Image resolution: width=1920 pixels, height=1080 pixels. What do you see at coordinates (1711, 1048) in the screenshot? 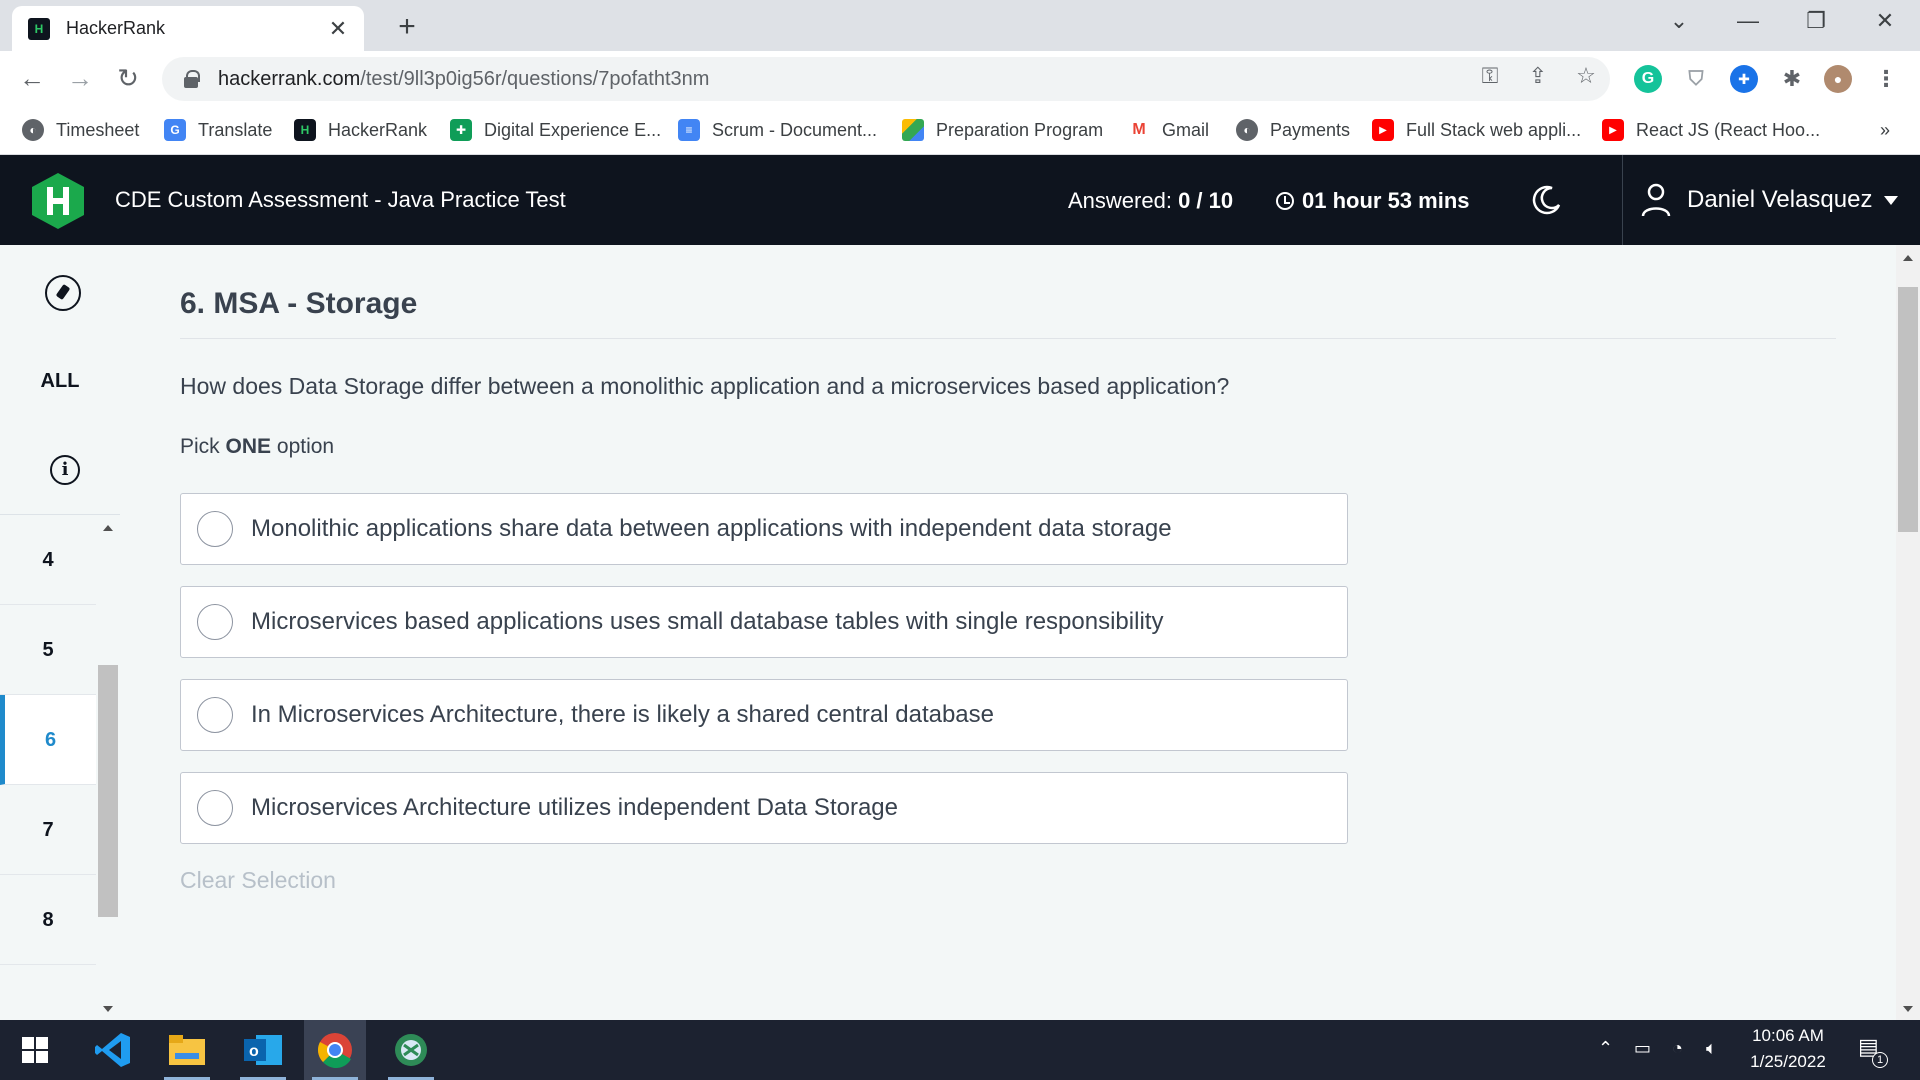
I see `volume-icon: 🔈︎` at bounding box center [1711, 1048].